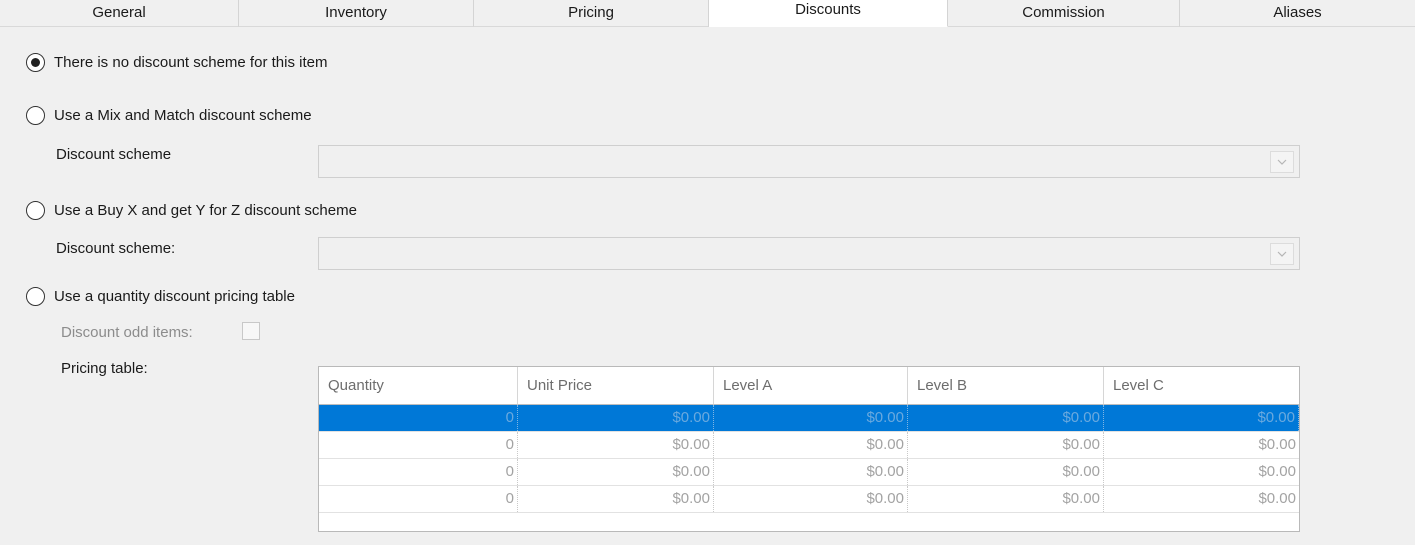 This screenshot has width=1415, height=545. Describe the element at coordinates (828, 13) in the screenshot. I see `tab-discounts: Discounts` at that location.